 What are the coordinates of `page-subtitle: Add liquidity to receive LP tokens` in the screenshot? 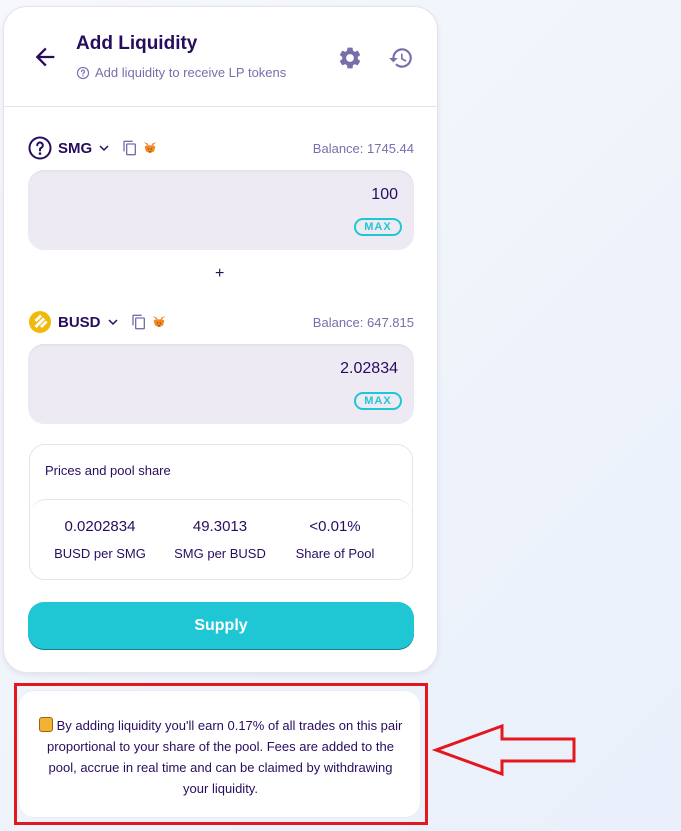 It's located at (181, 72).